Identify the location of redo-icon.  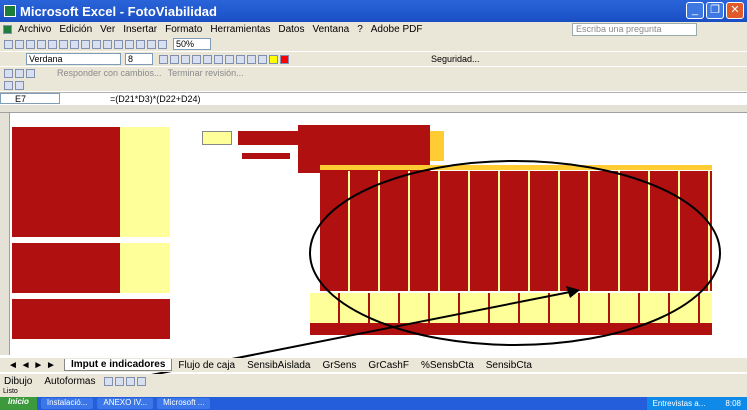
(118, 44).